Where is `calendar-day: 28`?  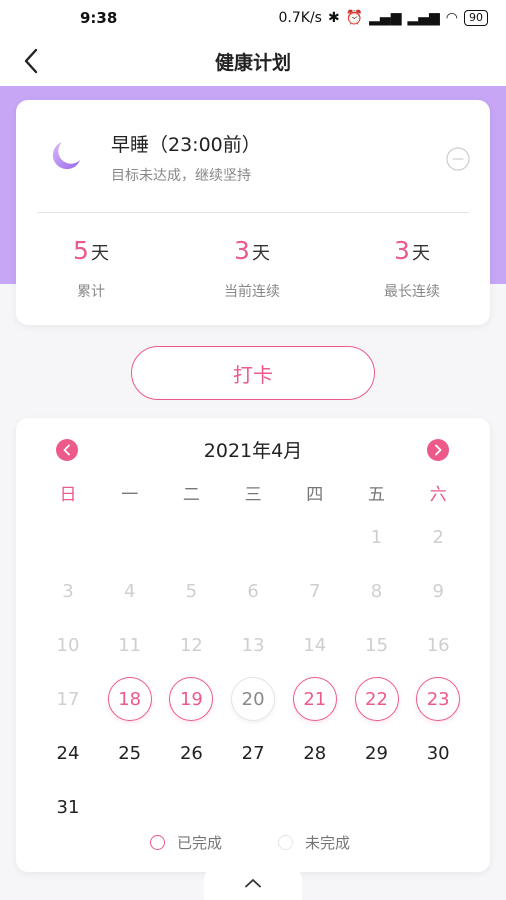
calendar-day: 28 is located at coordinates (315, 753).